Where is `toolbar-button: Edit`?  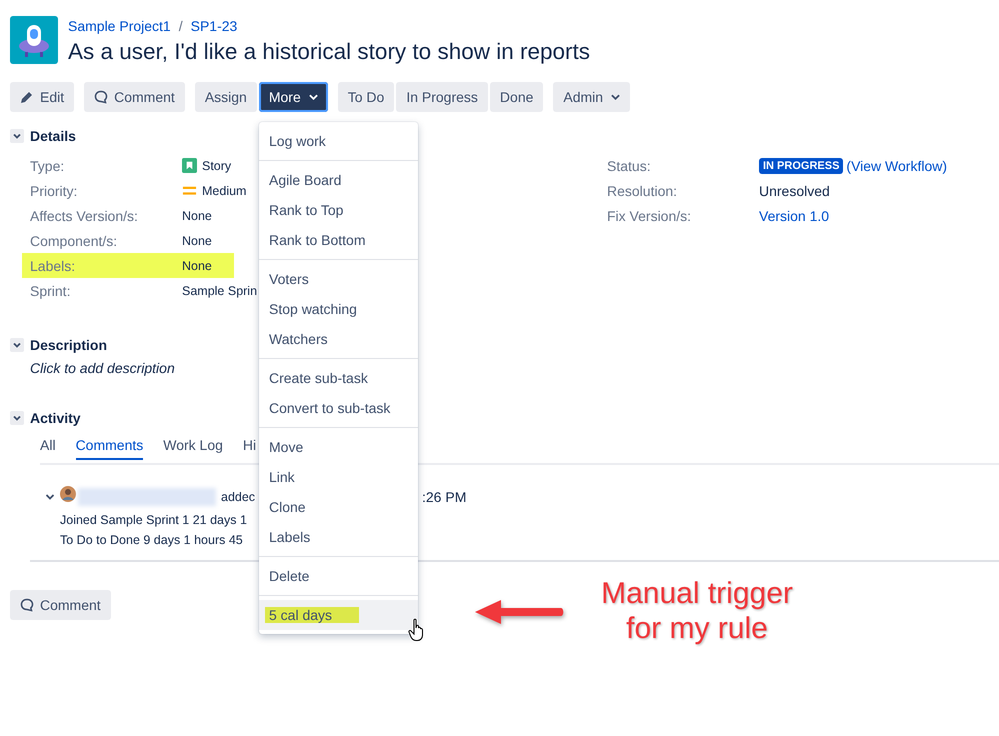
toolbar-button: Edit is located at coordinates (42, 97).